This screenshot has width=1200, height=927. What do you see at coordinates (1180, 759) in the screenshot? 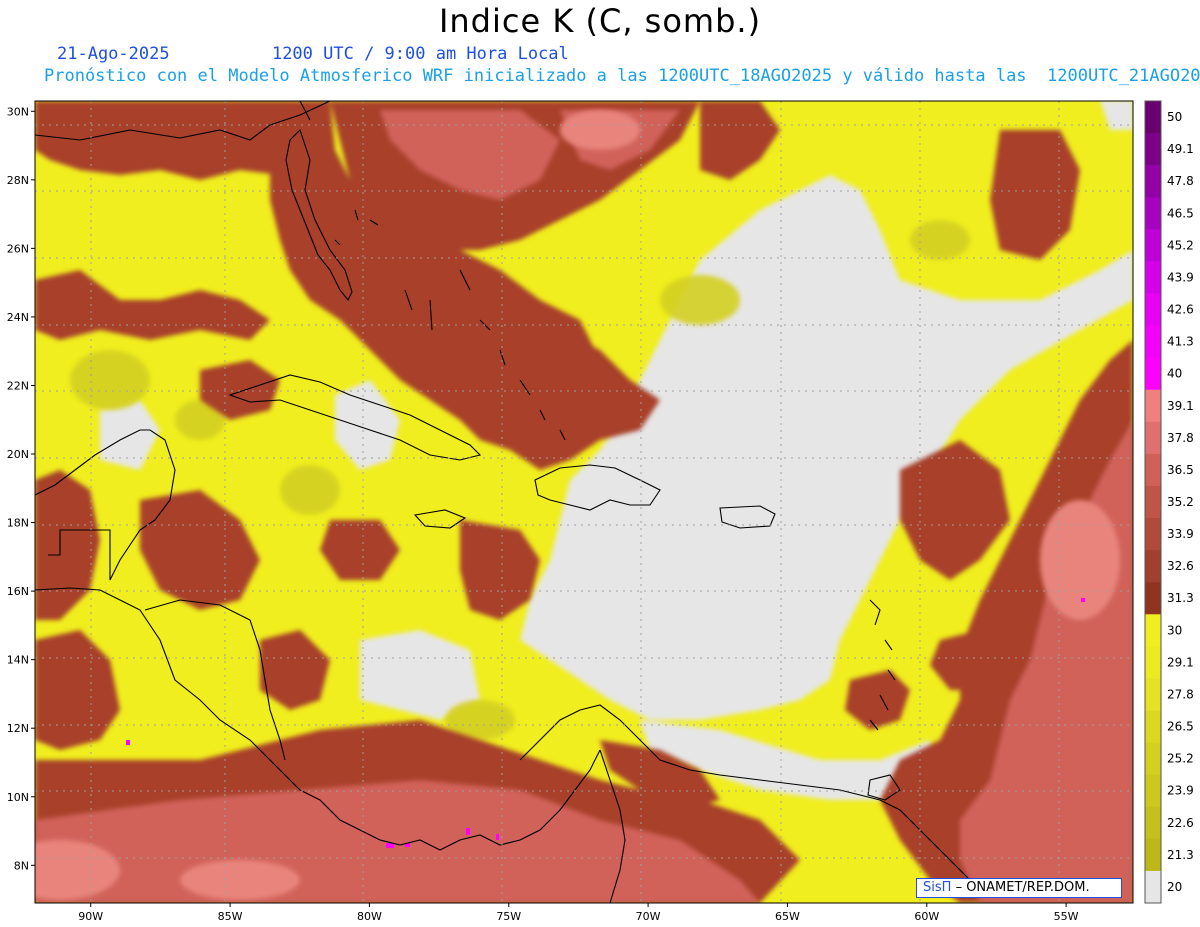
I see `colorbar-label: 25.2` at bounding box center [1180, 759].